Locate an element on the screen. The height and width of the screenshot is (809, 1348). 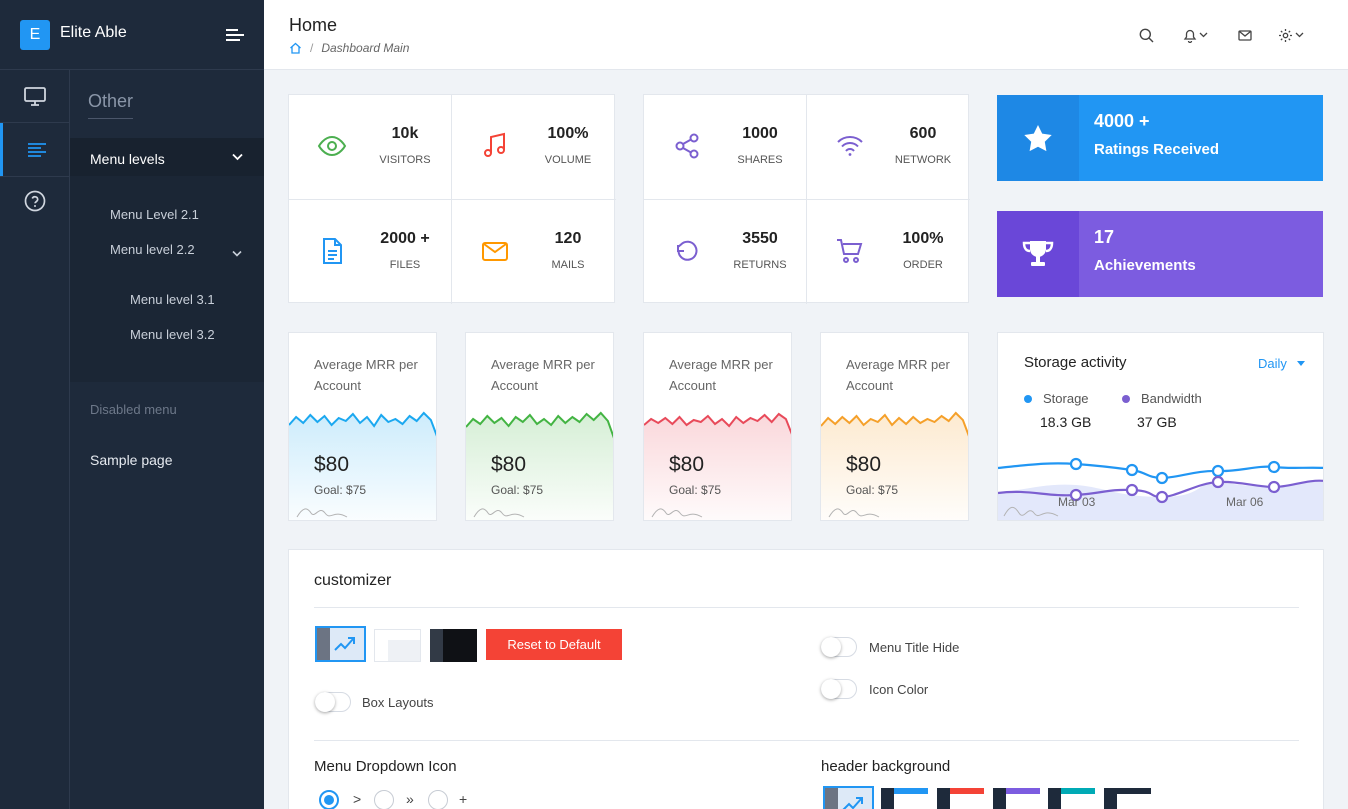
promo-achievements: 17 Achievements is located at coordinates (1160, 254).